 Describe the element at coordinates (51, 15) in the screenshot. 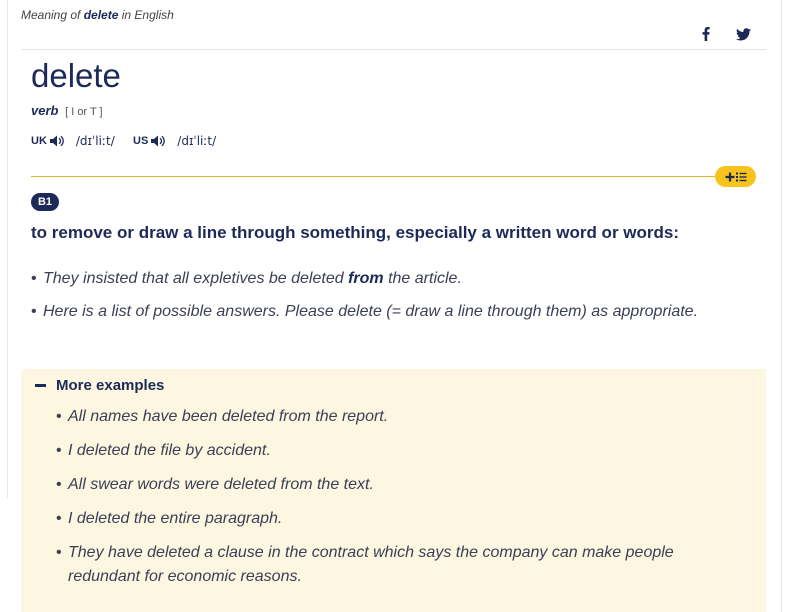

I see `header-prefix: Meaning of` at that location.